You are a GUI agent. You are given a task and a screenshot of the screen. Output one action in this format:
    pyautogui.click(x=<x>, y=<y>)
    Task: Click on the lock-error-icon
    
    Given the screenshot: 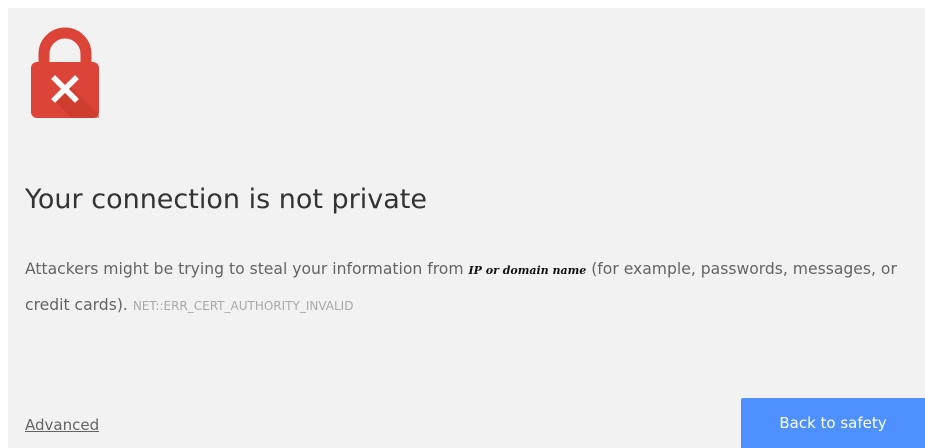 What is the action you would take?
    pyautogui.click(x=65, y=72)
    